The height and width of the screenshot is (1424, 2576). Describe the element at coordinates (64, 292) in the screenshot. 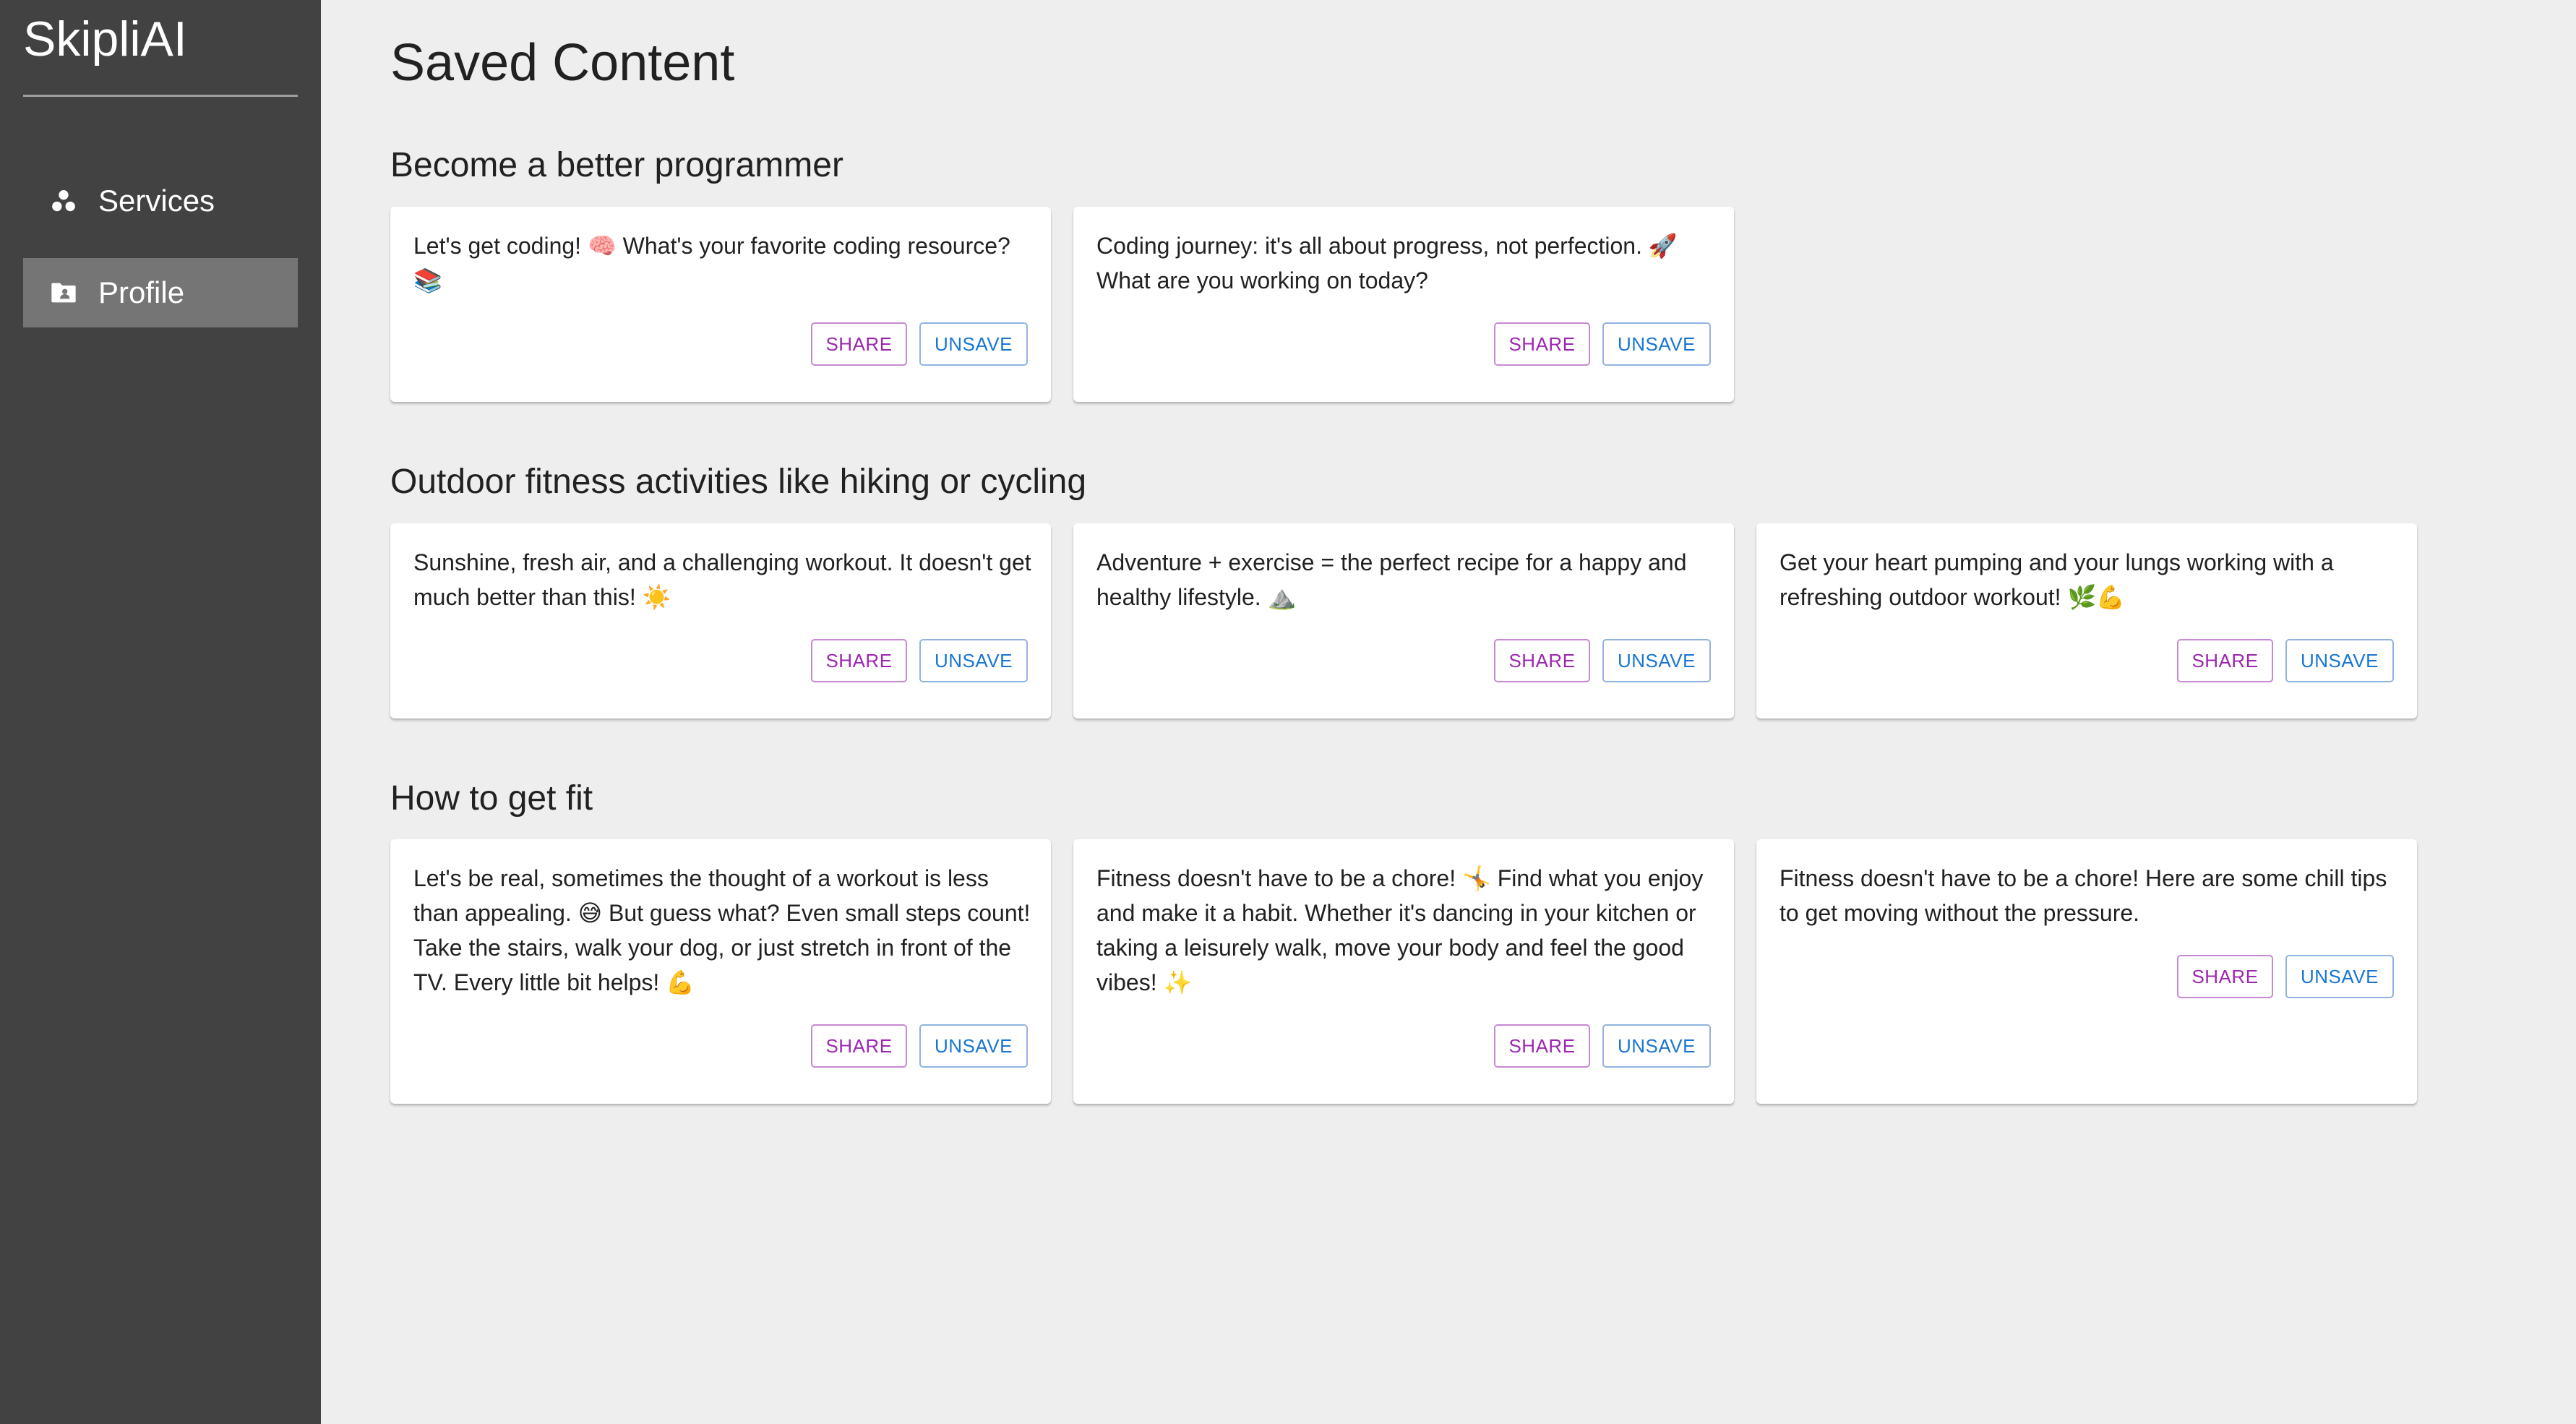

I see `profile-folder-icon` at that location.